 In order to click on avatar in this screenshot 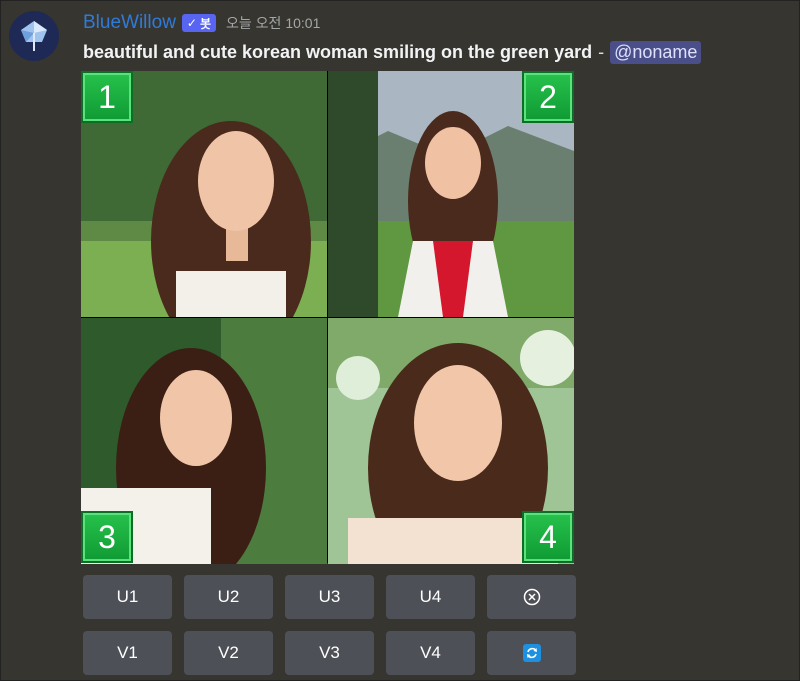, I will do `click(34, 36)`.